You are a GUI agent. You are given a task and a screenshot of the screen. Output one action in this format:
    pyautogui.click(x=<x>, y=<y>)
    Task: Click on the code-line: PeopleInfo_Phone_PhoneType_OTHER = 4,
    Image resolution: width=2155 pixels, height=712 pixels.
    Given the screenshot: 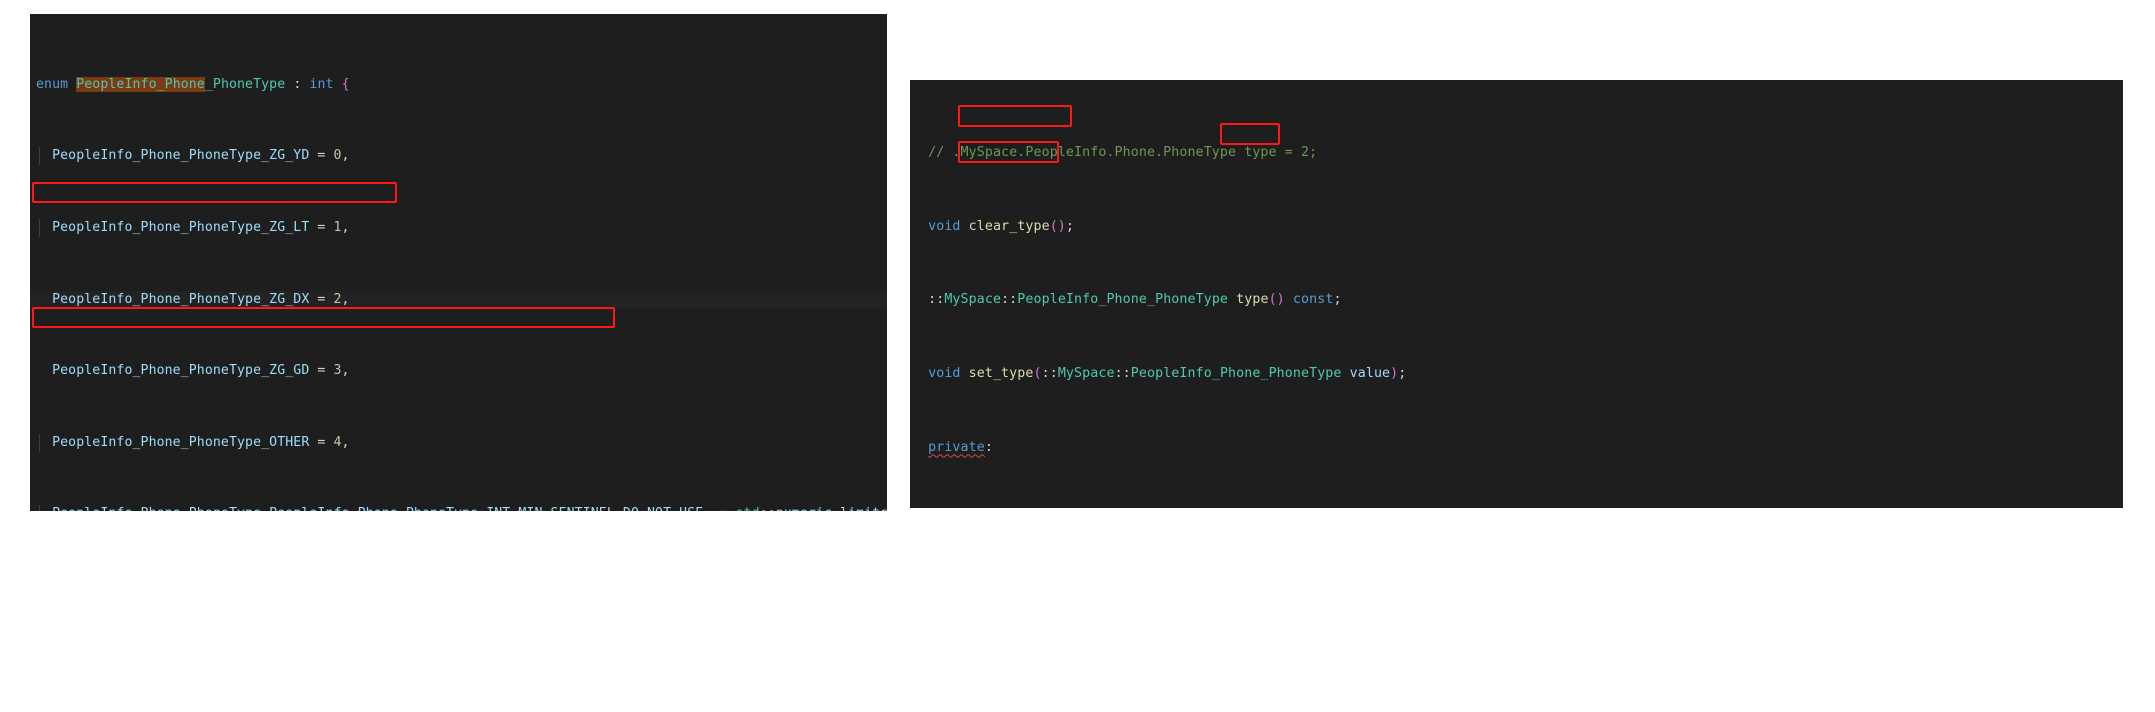 What is the action you would take?
    pyautogui.click(x=458, y=442)
    